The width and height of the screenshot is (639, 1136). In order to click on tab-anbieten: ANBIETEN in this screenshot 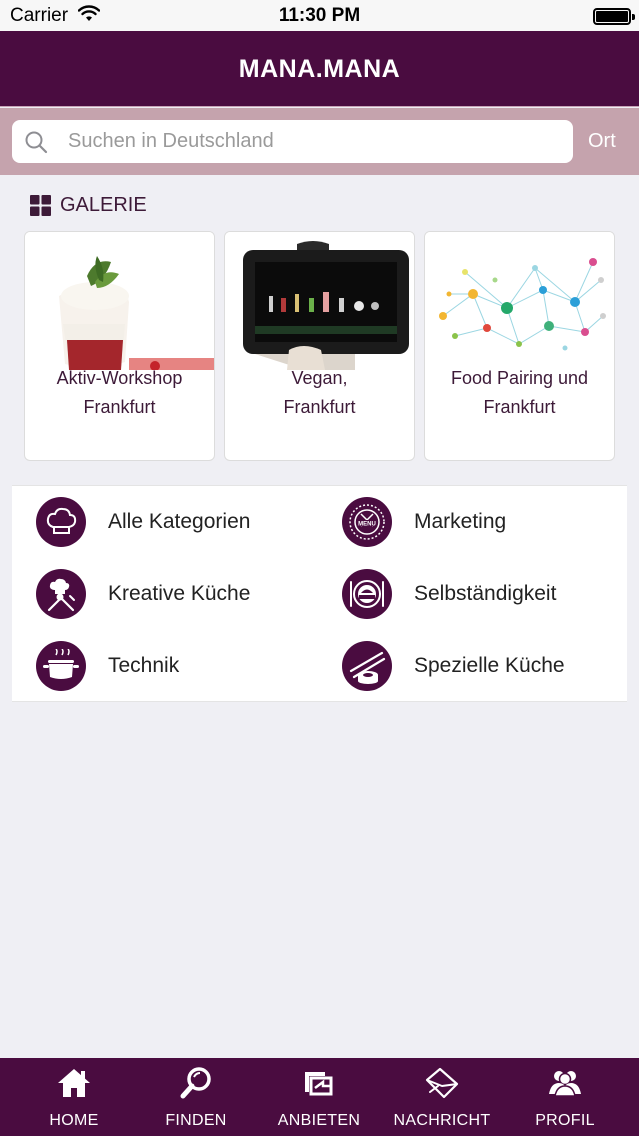, I will do `click(319, 1097)`.